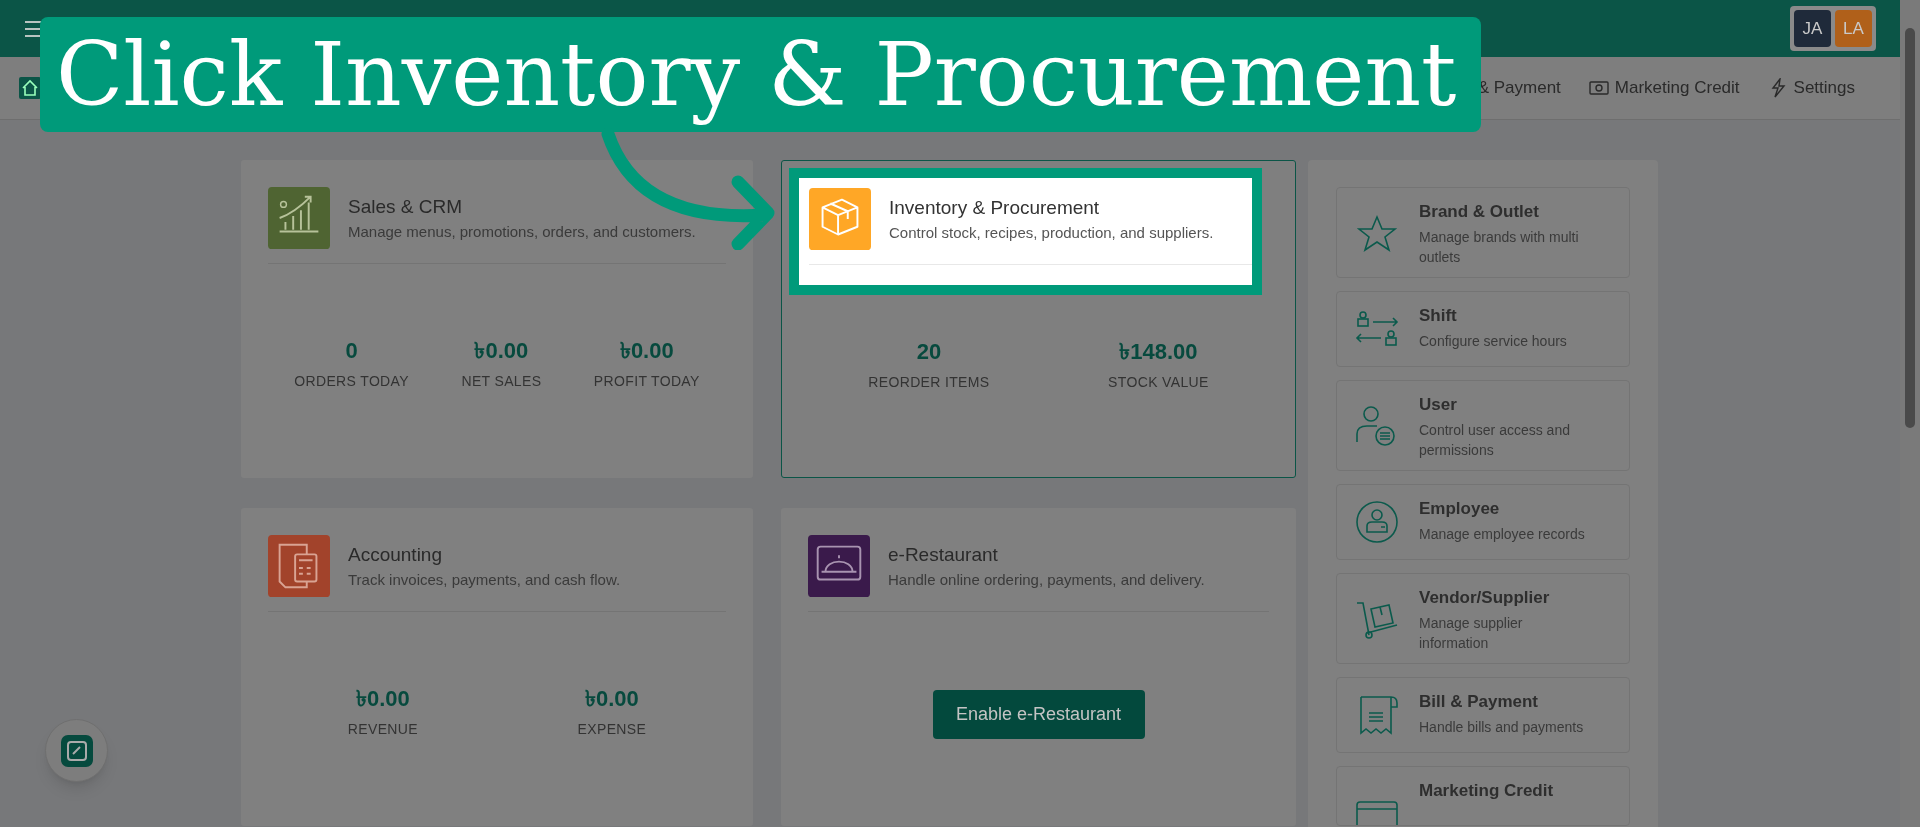 Image resolution: width=1920 pixels, height=827 pixels. What do you see at coordinates (1158, 352) in the screenshot?
I see `stat-value: ৳148.00` at bounding box center [1158, 352].